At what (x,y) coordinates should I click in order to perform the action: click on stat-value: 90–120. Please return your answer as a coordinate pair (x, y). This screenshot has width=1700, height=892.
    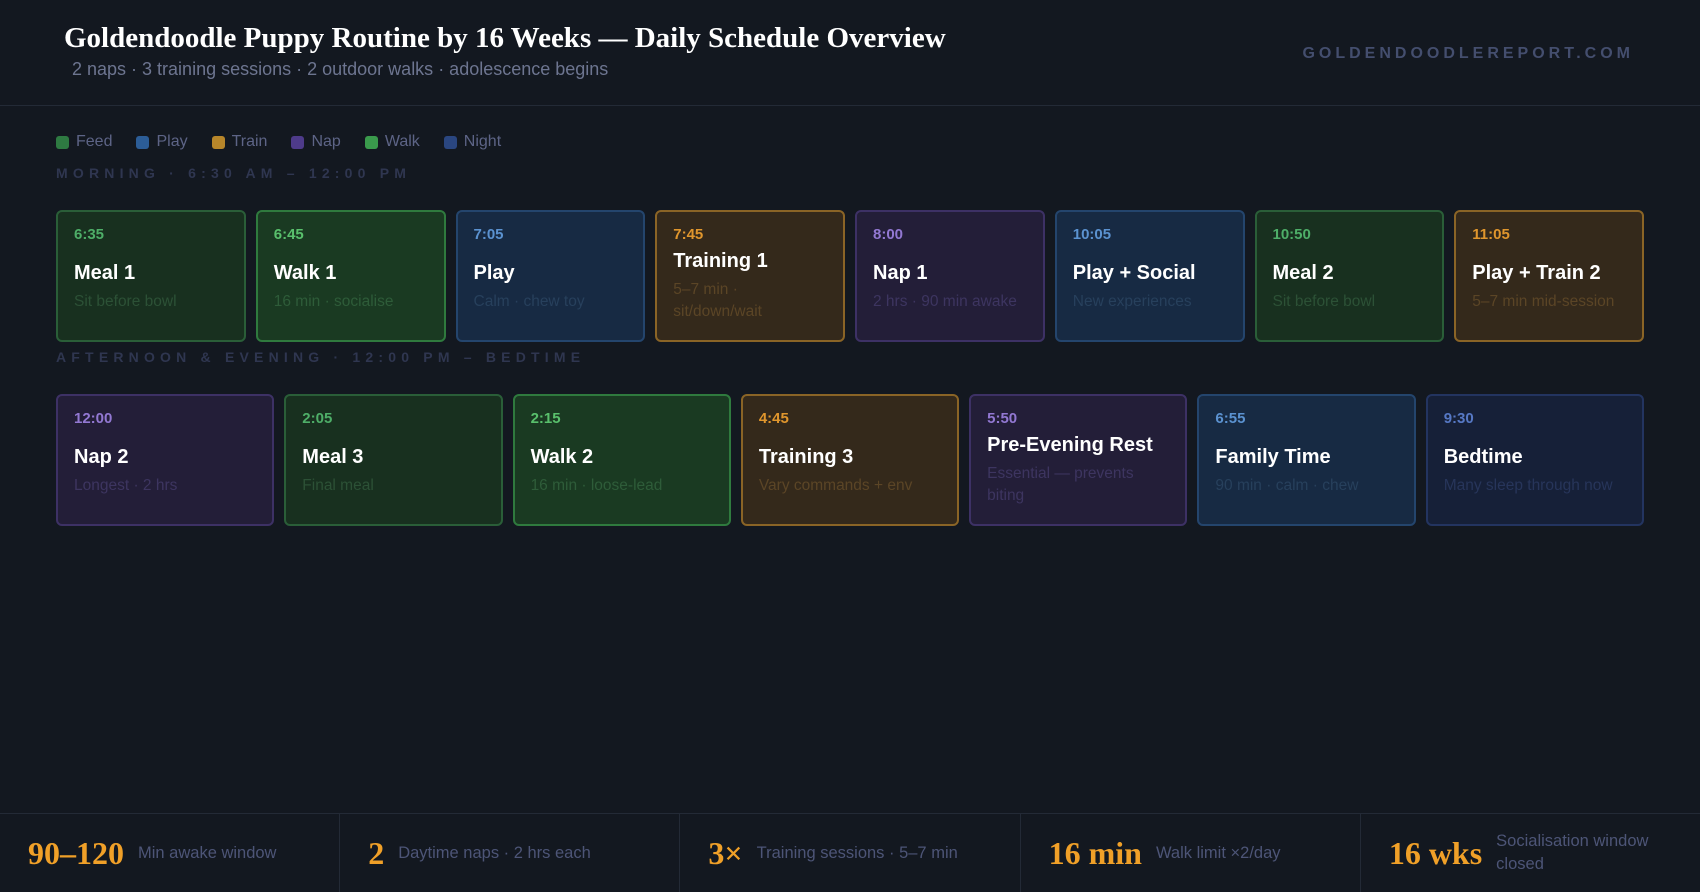
    Looking at the image, I should click on (76, 852).